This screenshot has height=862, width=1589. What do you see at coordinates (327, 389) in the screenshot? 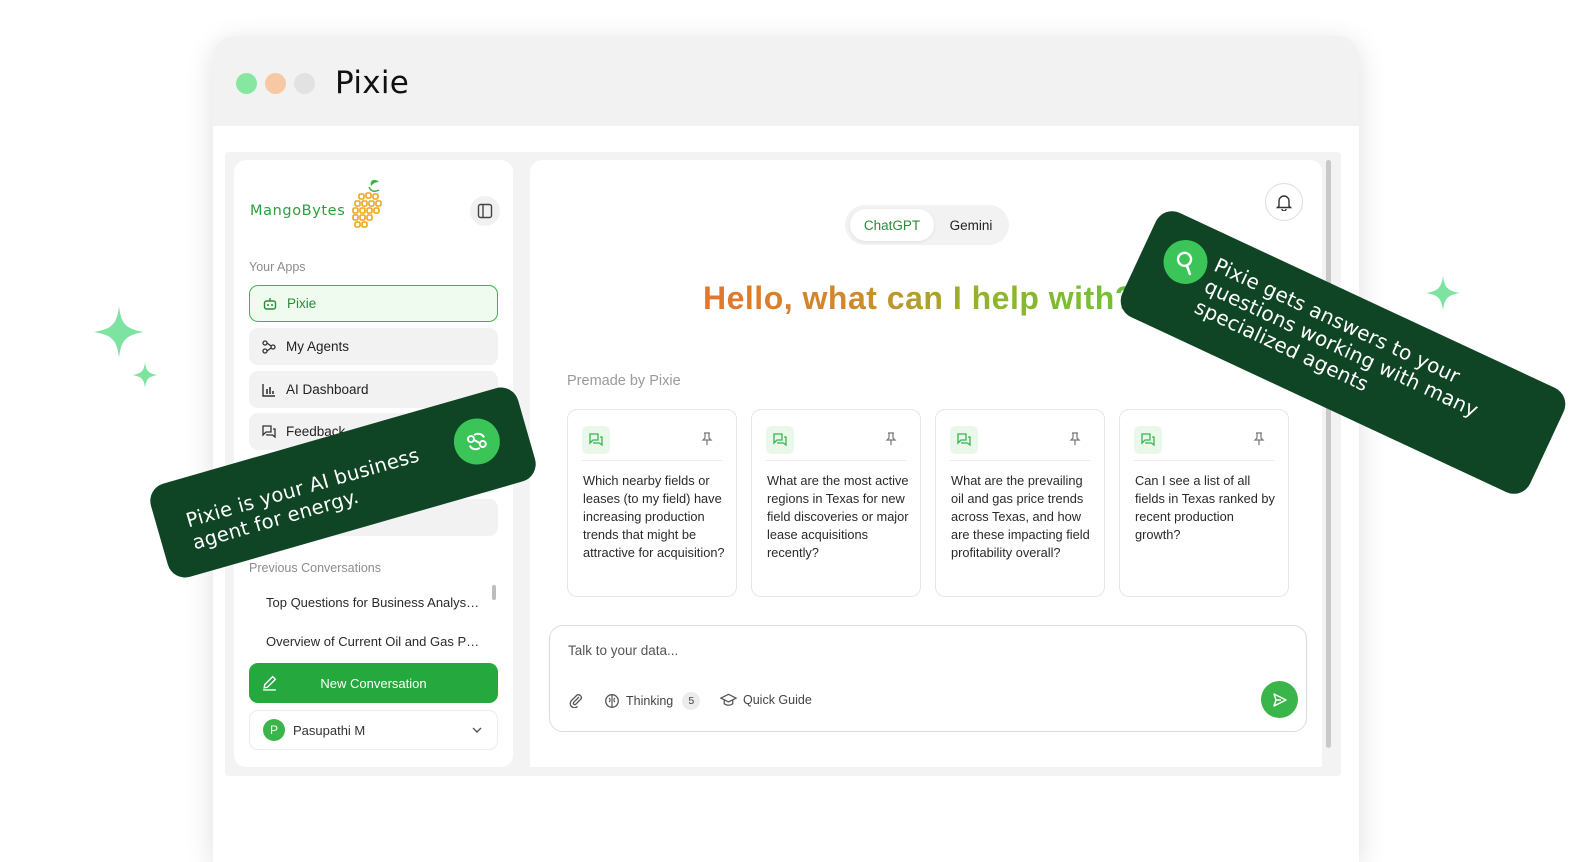
I see `sidebar-item-label: AI Dashboard` at bounding box center [327, 389].